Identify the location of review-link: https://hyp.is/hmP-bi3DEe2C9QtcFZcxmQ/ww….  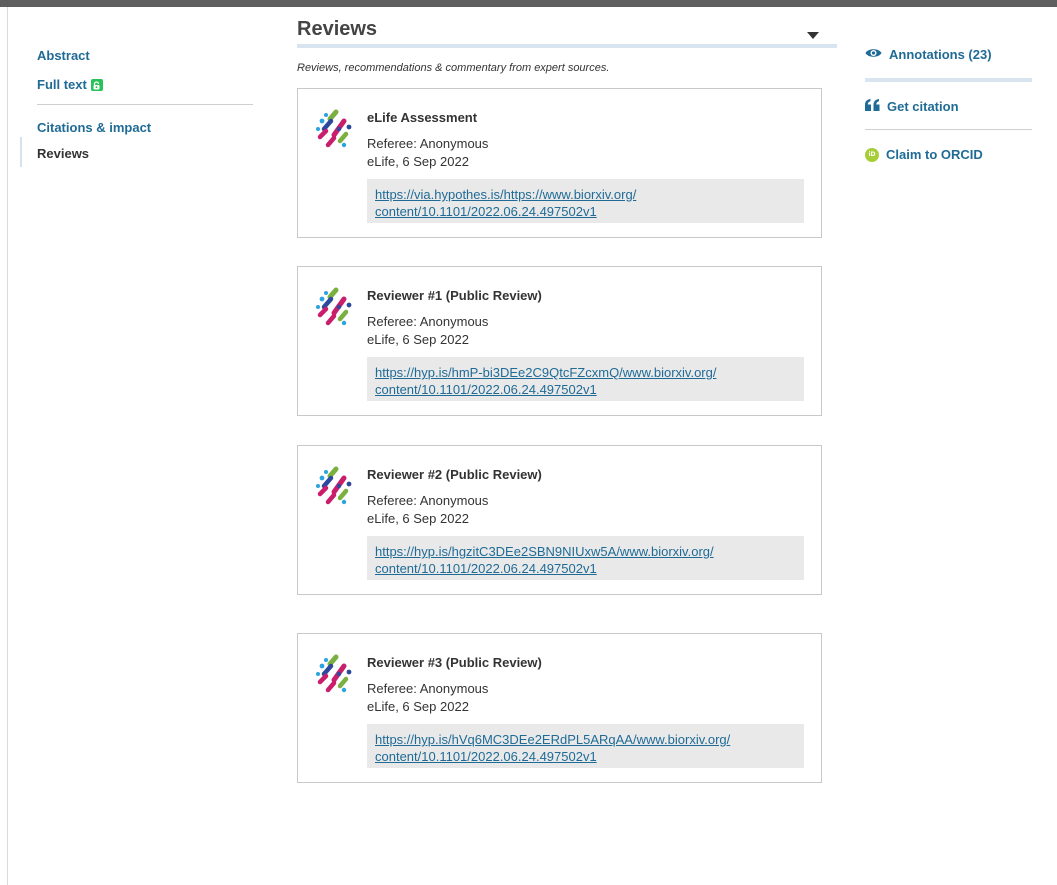
(585, 381).